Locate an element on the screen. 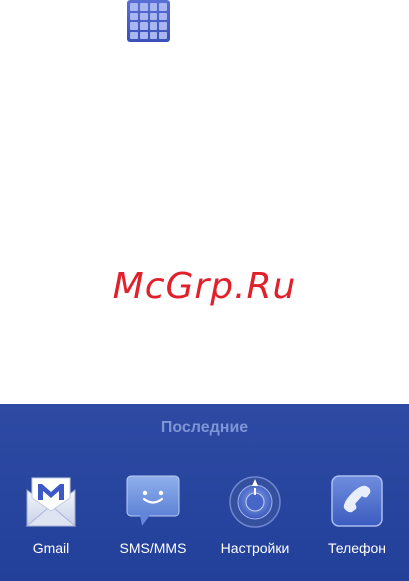 The height and width of the screenshot is (581, 409). app-label: Телефон is located at coordinates (357, 548).